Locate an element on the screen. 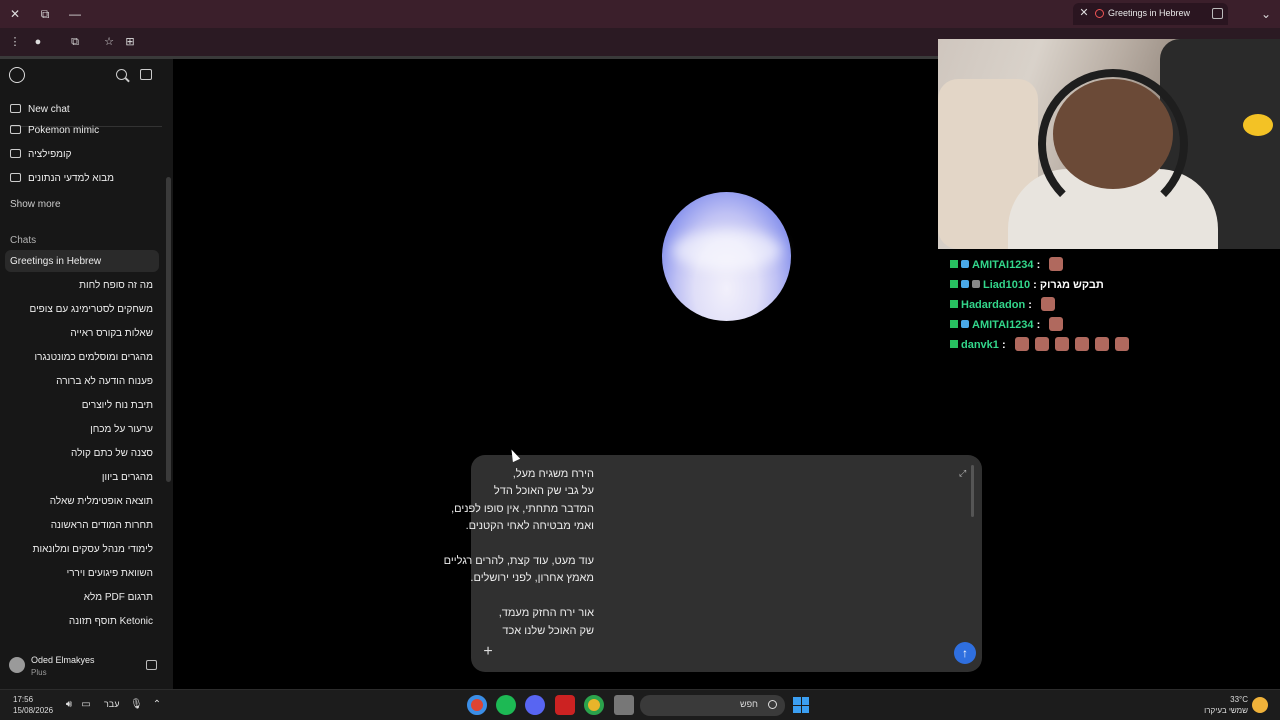 This screenshot has height=720, width=1280. window-restore-icon: ⧉ is located at coordinates (45, 14).